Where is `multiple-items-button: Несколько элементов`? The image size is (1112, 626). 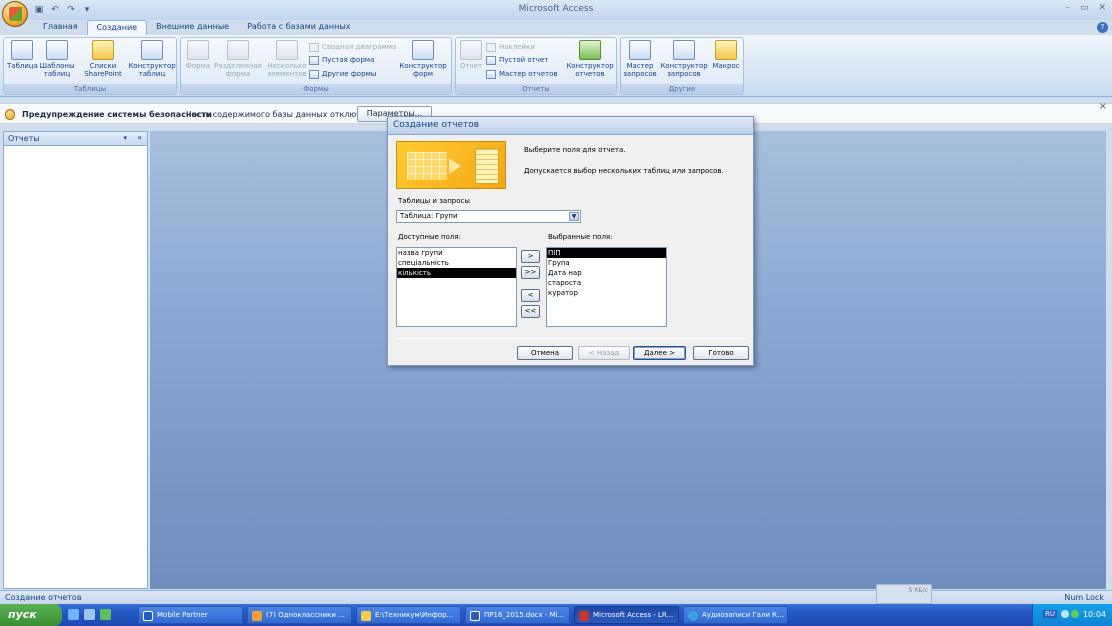
multiple-items-button: Несколько элементов is located at coordinates (287, 59).